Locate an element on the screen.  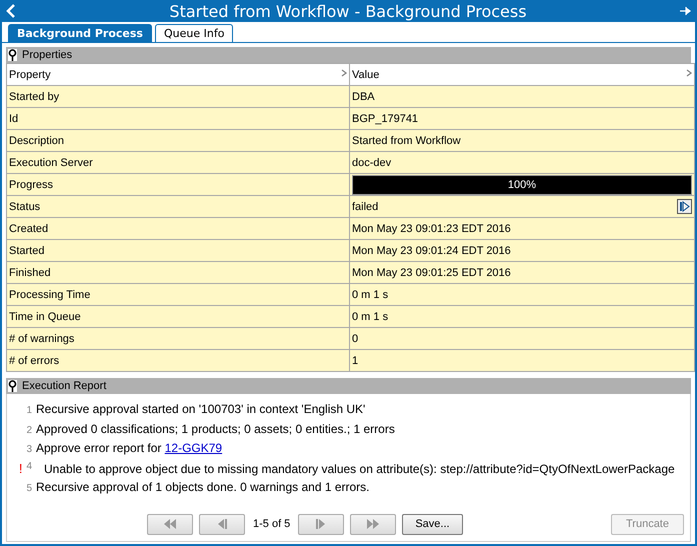
table-cell: failed is located at coordinates (365, 206).